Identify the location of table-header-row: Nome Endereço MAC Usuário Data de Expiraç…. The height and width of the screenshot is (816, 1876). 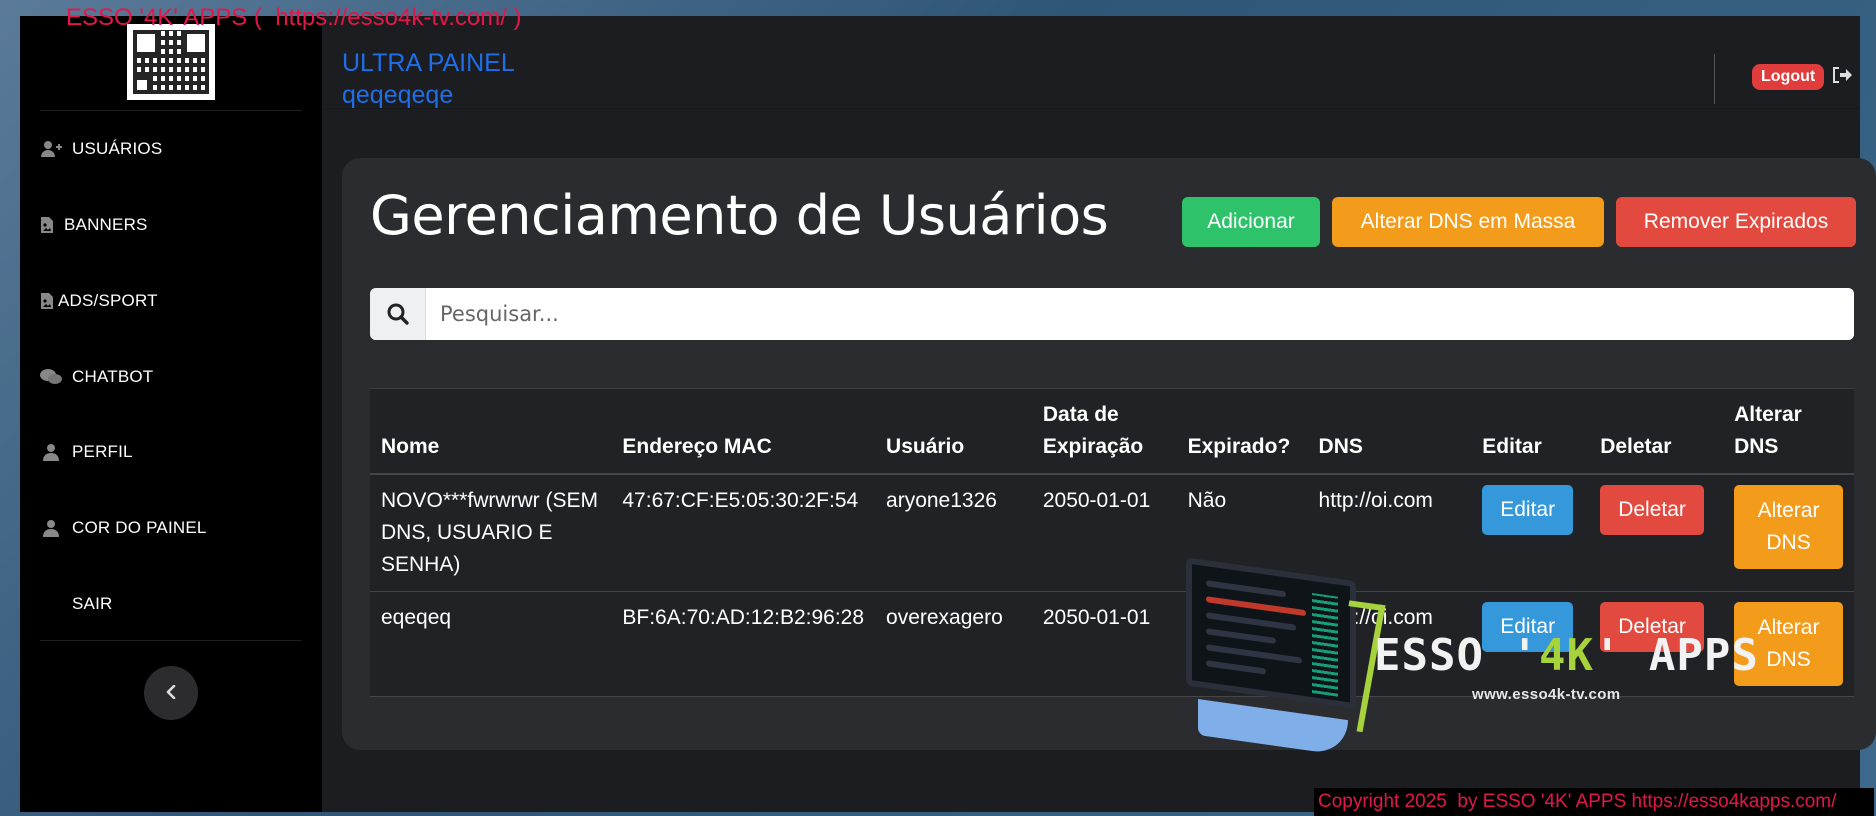
(1112, 431).